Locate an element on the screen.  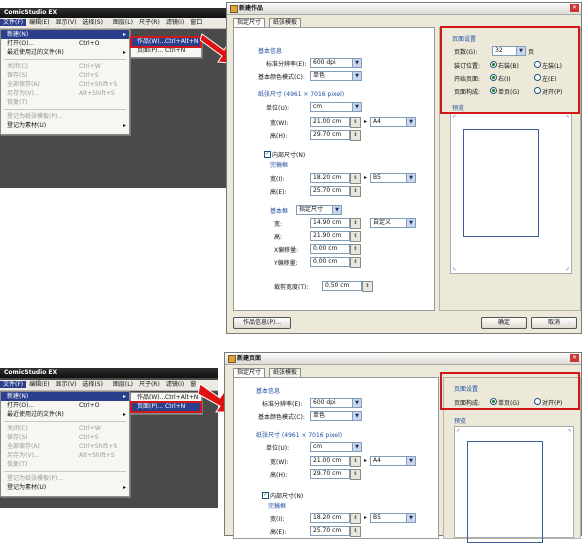
color-mode-label: 基本颜色模式(C): is located at coordinates (281, 417).